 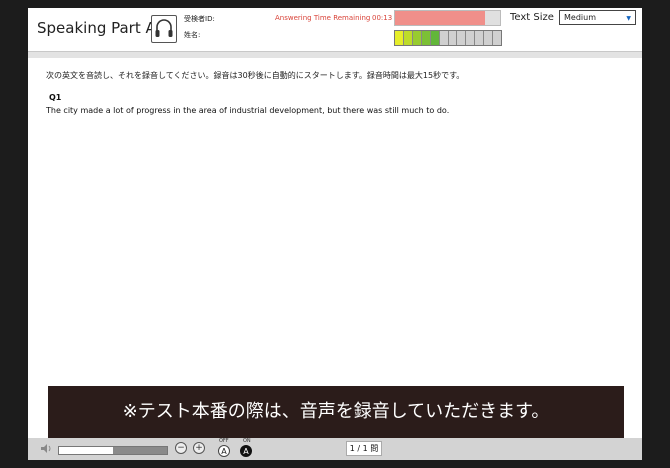 What do you see at coordinates (364, 448) in the screenshot?
I see `page-indicator: 1 / 1 問` at bounding box center [364, 448].